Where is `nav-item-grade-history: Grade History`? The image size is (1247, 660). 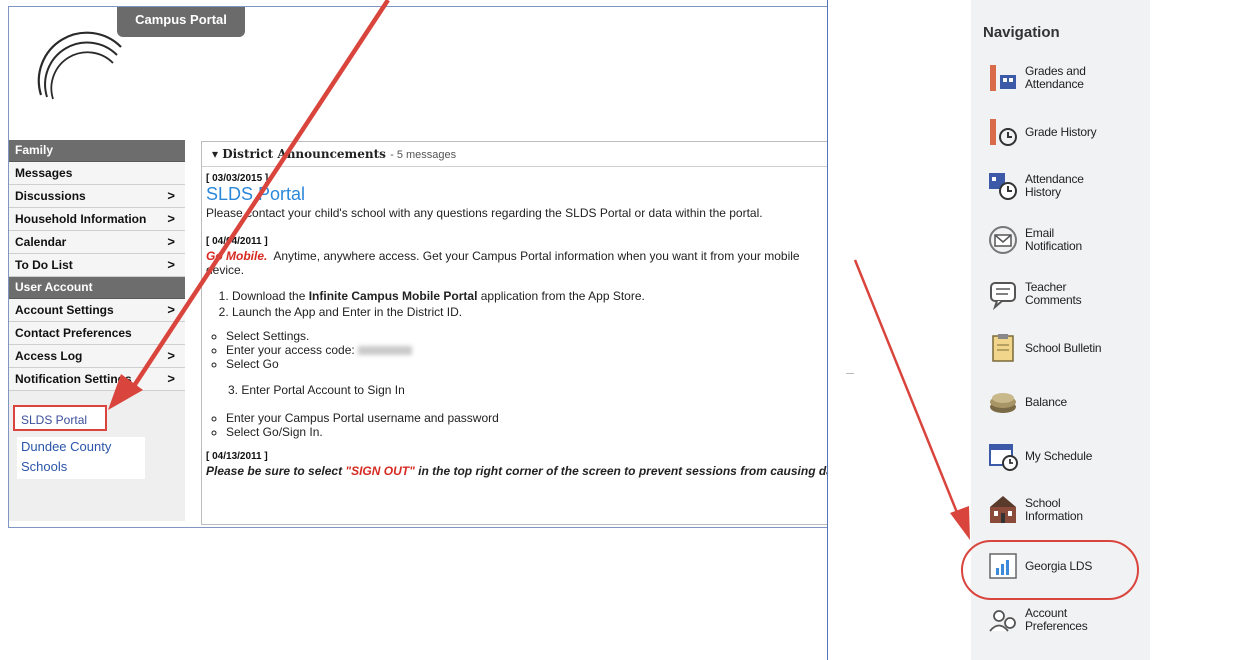 nav-item-grade-history: Grade History is located at coordinates (1063, 132).